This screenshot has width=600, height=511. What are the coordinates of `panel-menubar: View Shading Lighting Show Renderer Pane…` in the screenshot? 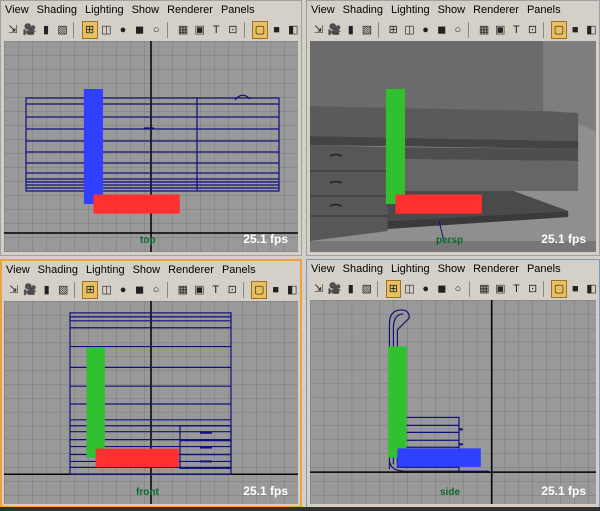 It's located at (151, 270).